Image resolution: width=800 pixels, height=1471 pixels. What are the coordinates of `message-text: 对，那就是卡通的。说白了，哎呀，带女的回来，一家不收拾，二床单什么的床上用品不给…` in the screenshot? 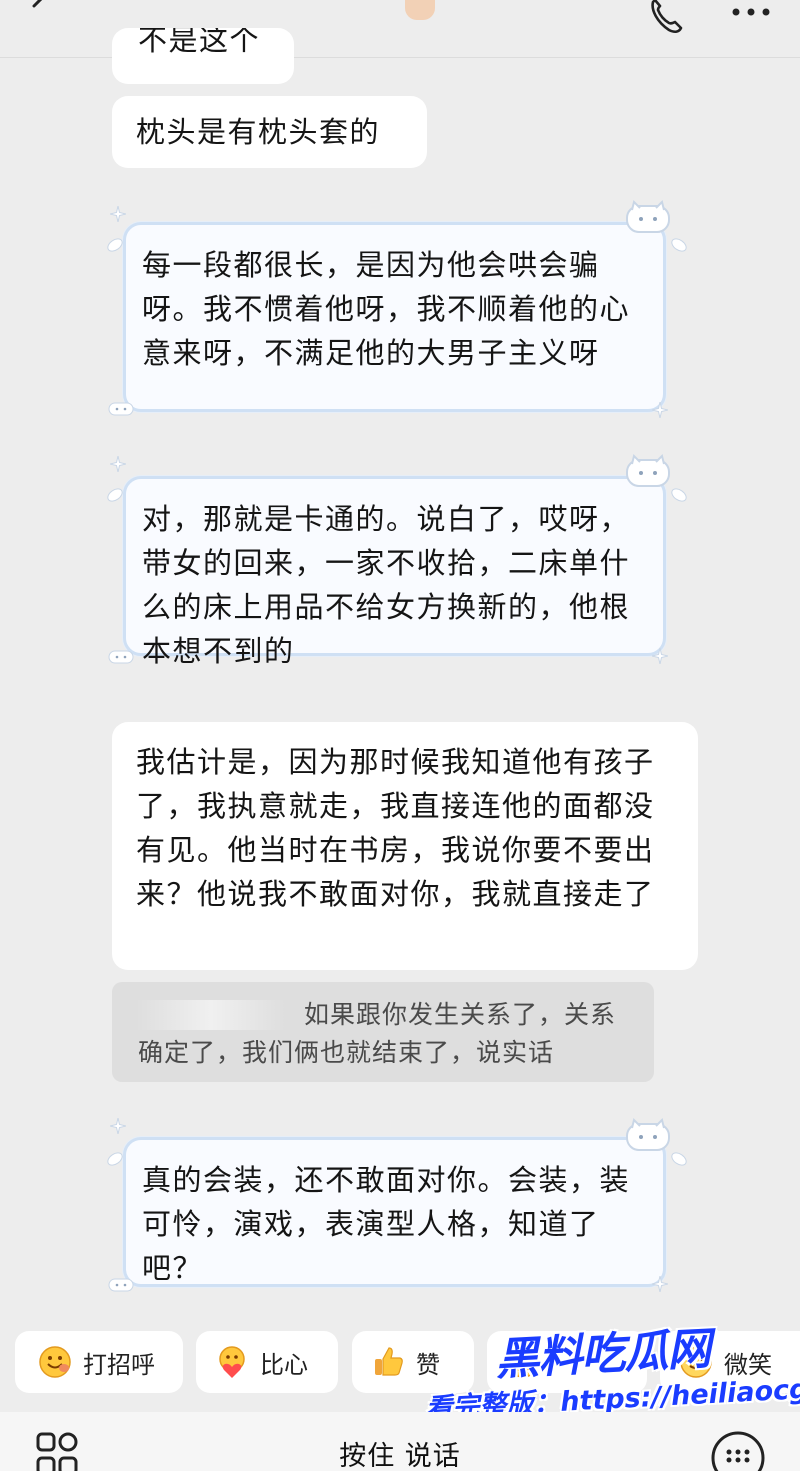 It's located at (386, 585).